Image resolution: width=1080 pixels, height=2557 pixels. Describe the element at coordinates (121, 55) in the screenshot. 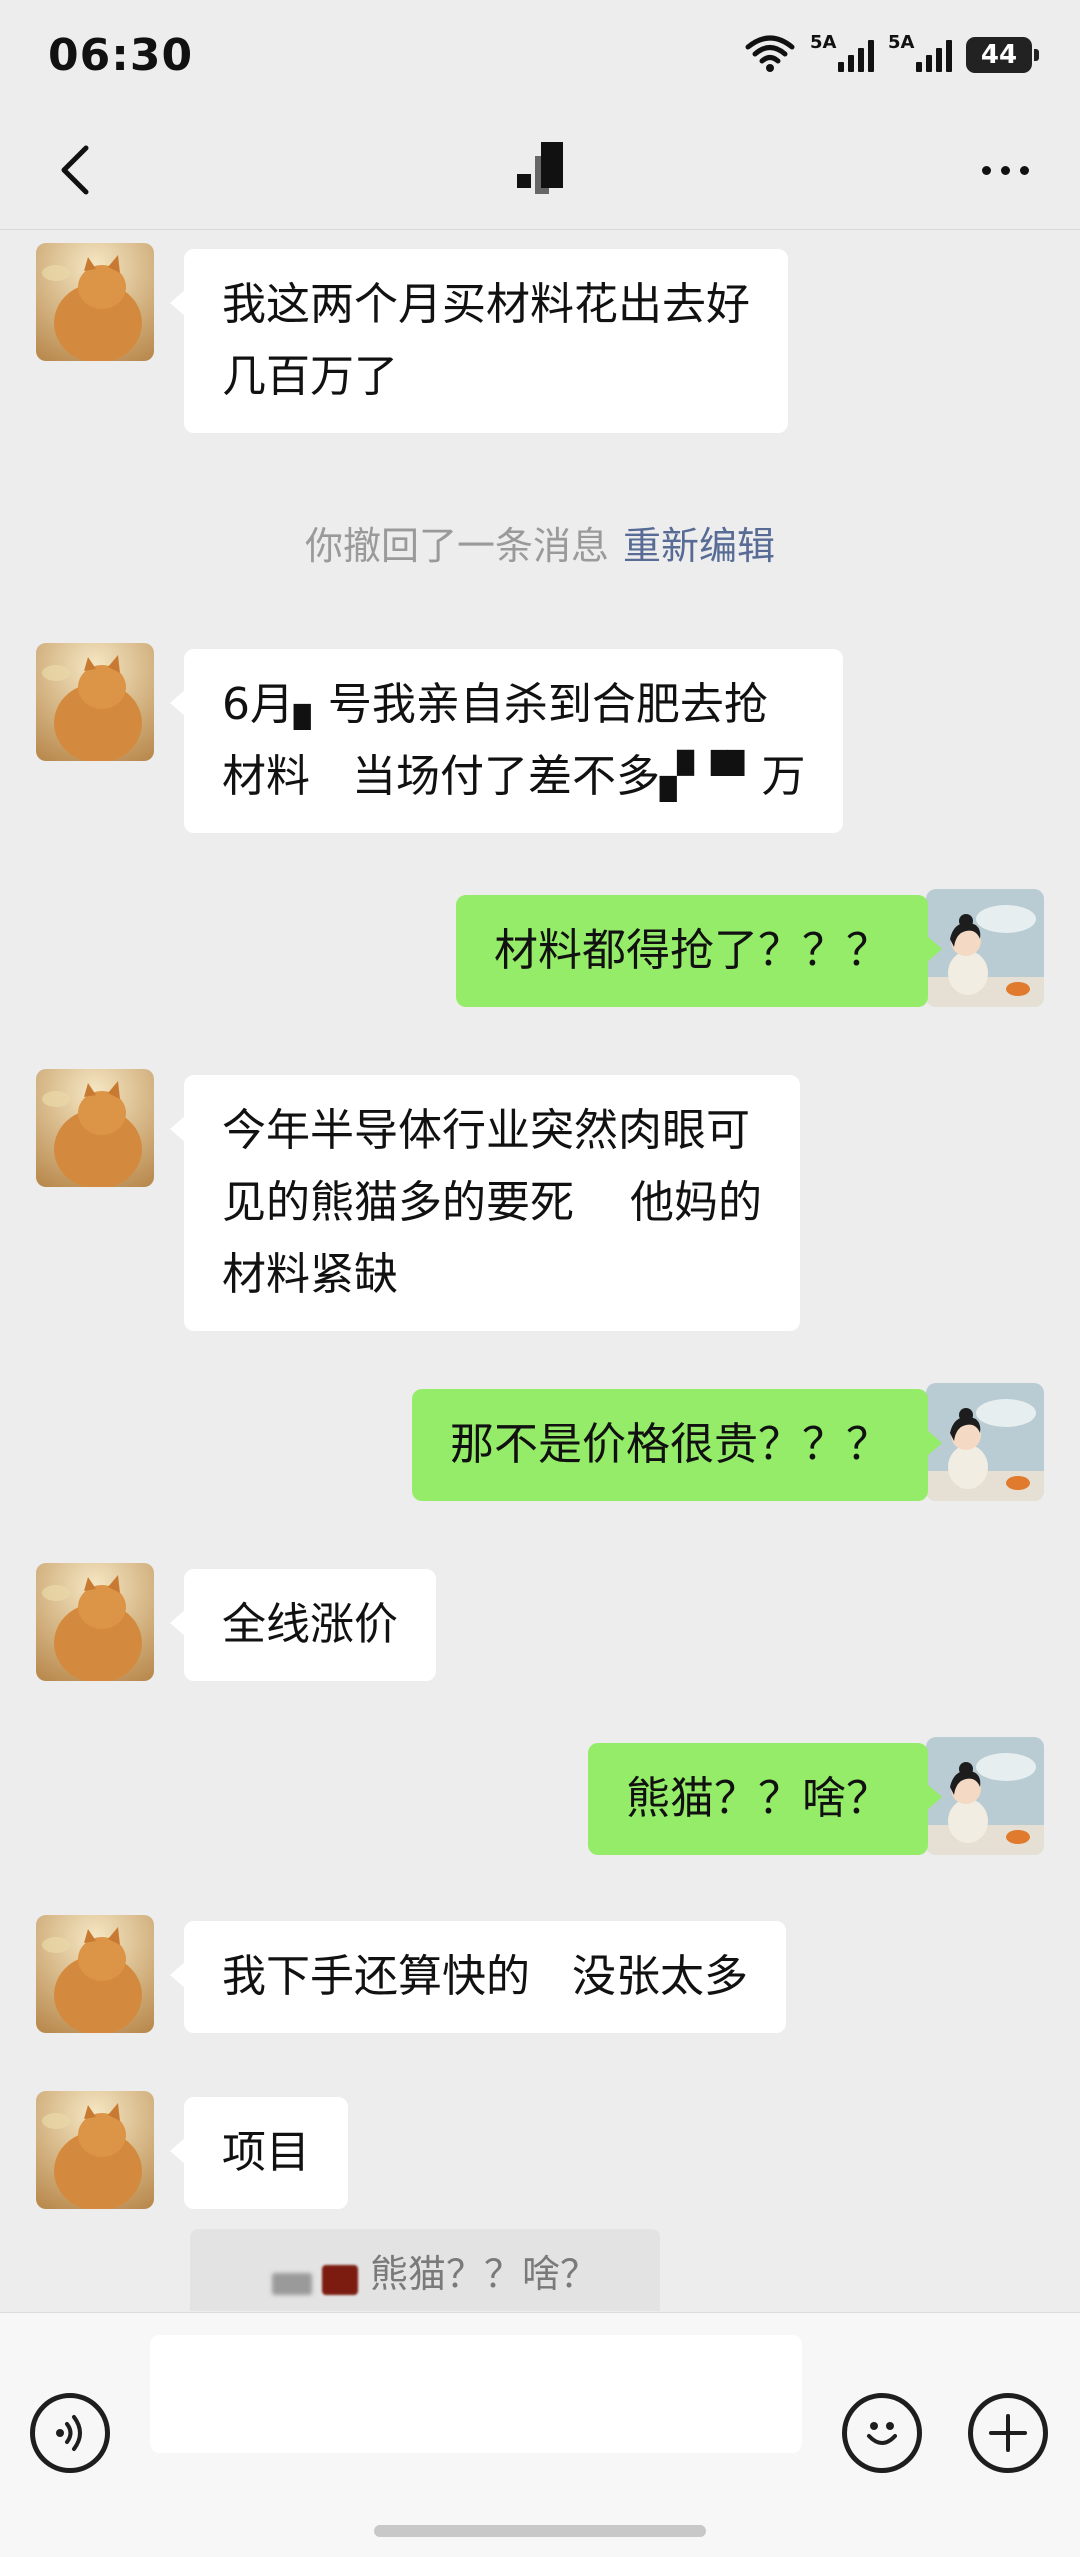

I see `status-time: 06:30` at that location.